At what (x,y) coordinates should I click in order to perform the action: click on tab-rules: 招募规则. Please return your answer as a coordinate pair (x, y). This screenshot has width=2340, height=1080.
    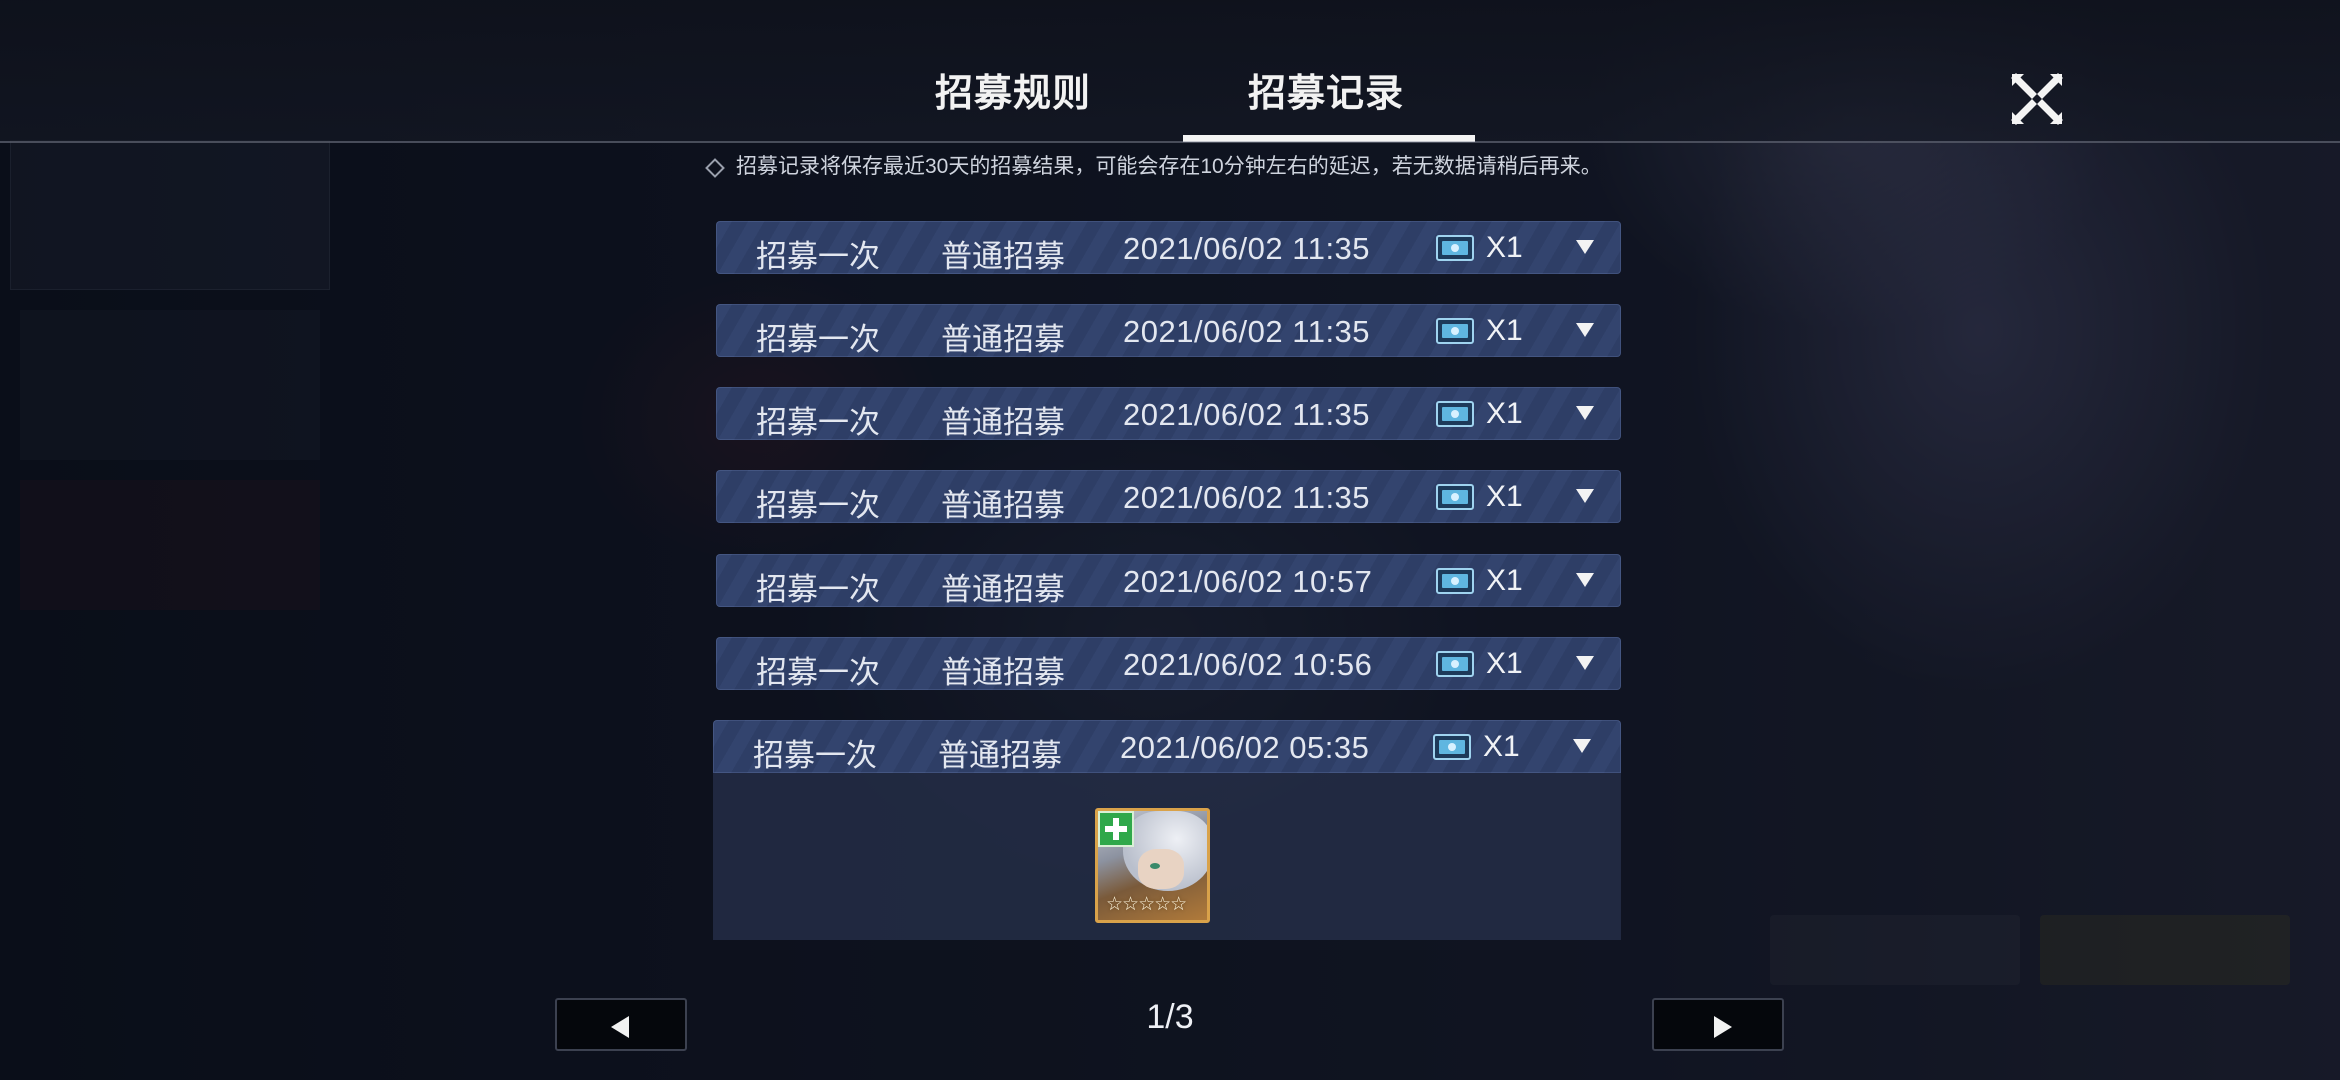
    Looking at the image, I should click on (1013, 89).